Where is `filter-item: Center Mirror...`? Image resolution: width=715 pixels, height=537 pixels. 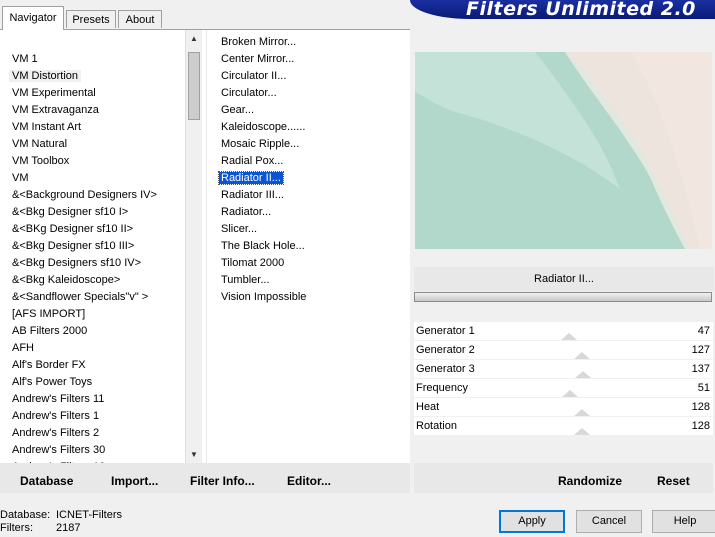 filter-item: Center Mirror... is located at coordinates (309, 59).